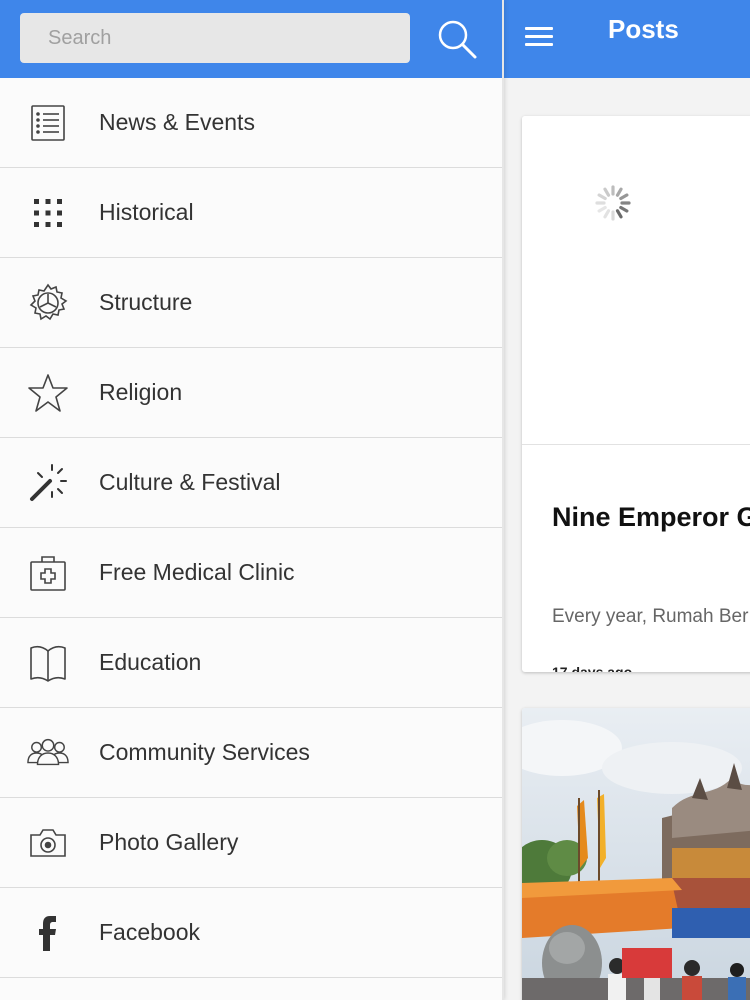 The width and height of the screenshot is (750, 1000). Describe the element at coordinates (169, 842) in the screenshot. I see `menu-item-label: Photo Gallery` at that location.